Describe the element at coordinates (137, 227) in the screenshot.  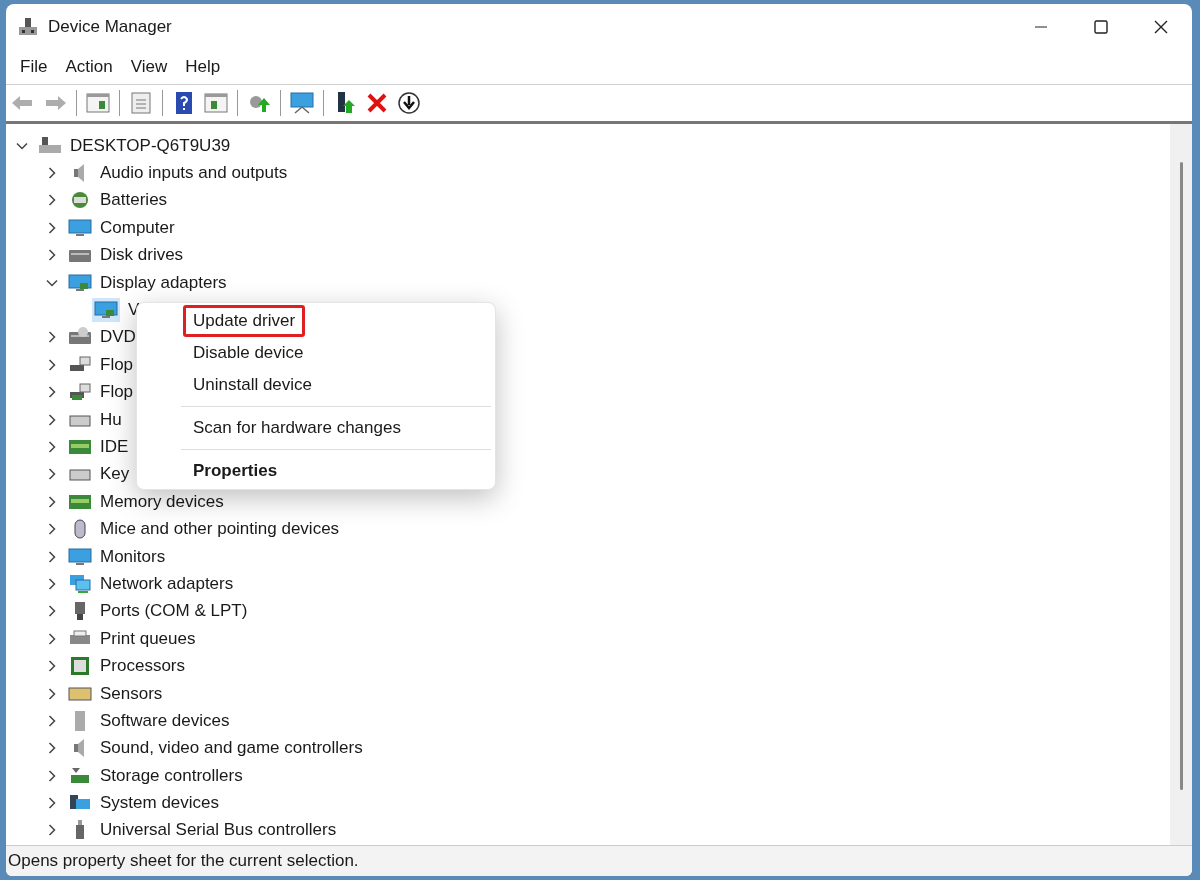
I see `tree-item: Computer` at that location.